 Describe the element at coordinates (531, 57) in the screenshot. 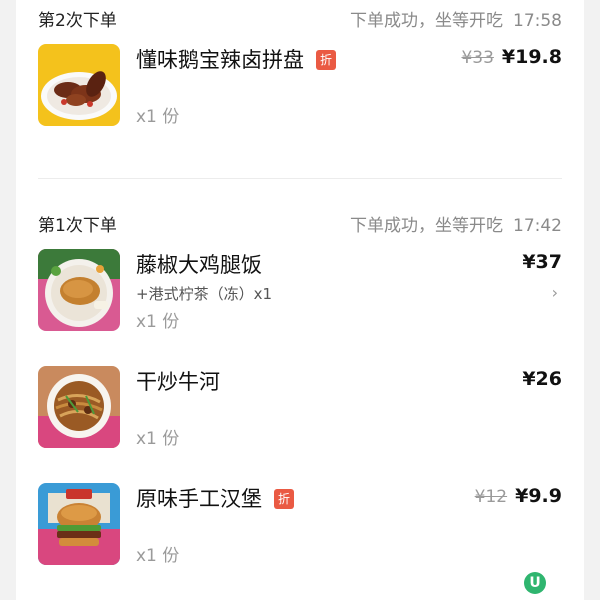

I see `current-price: ¥19.8` at that location.